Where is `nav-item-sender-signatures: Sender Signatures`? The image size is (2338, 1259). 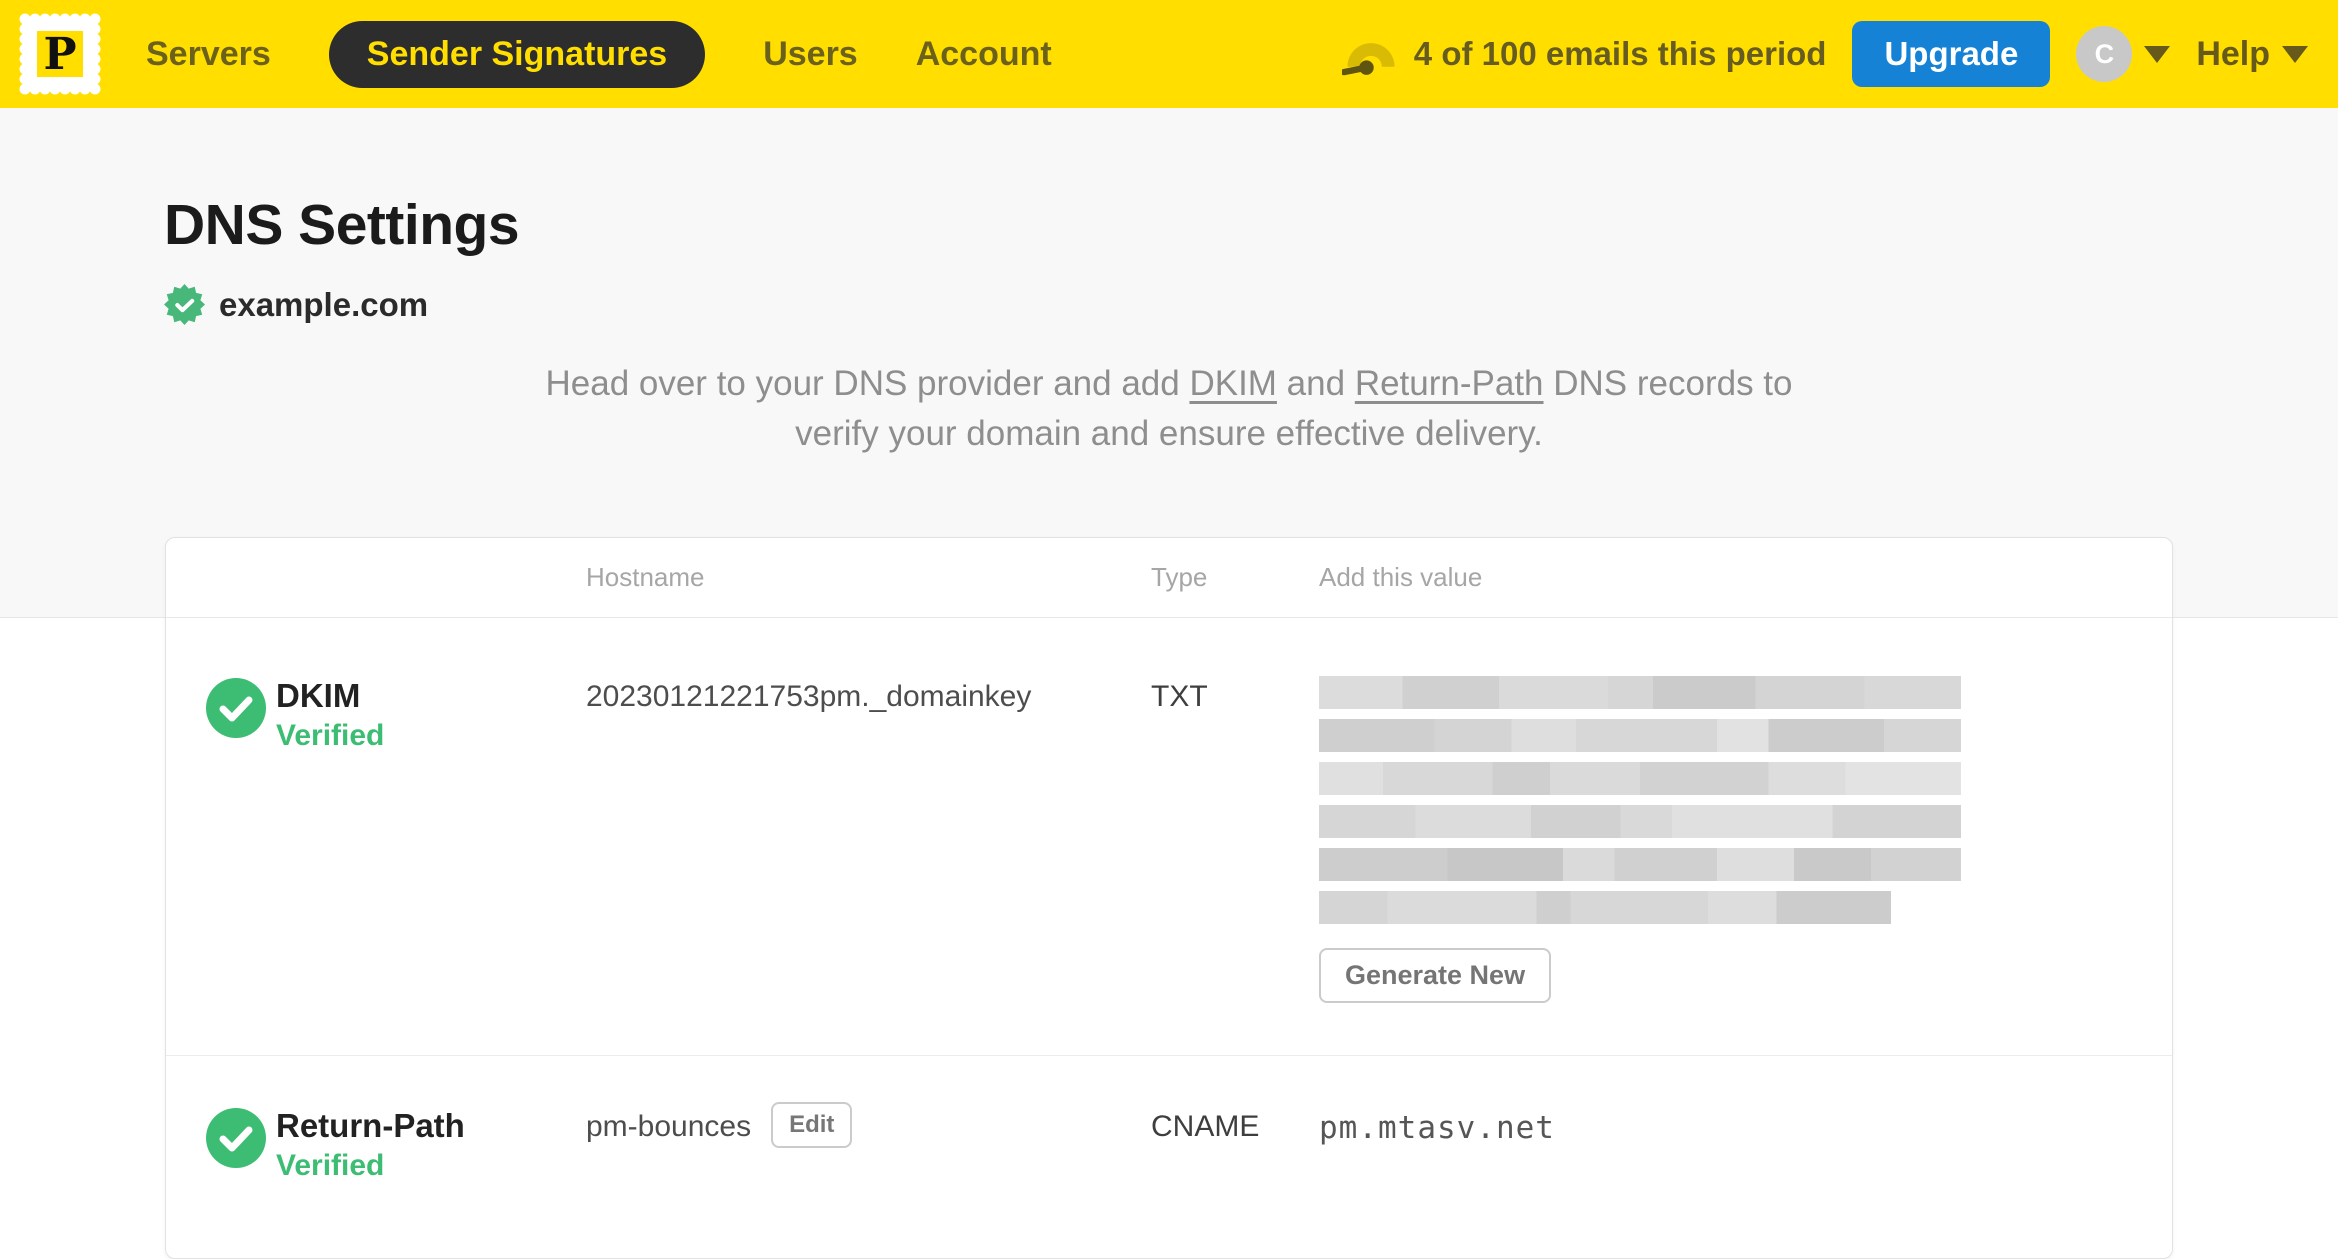 nav-item-sender-signatures: Sender Signatures is located at coordinates (517, 54).